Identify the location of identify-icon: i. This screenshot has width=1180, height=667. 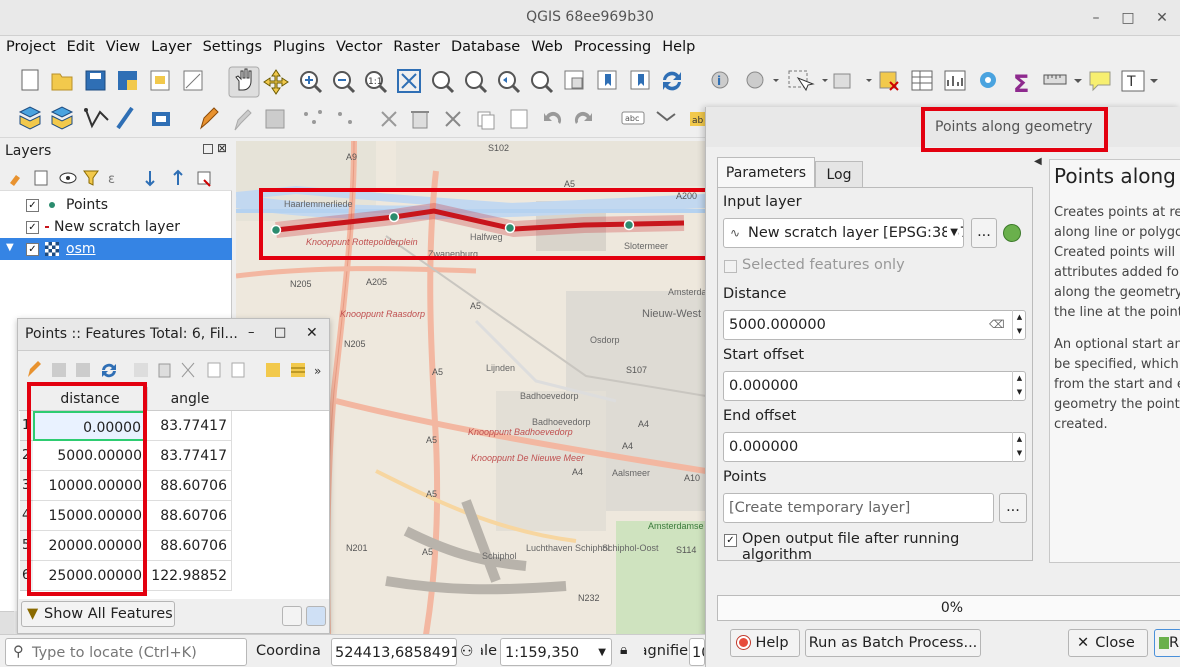
(720, 80).